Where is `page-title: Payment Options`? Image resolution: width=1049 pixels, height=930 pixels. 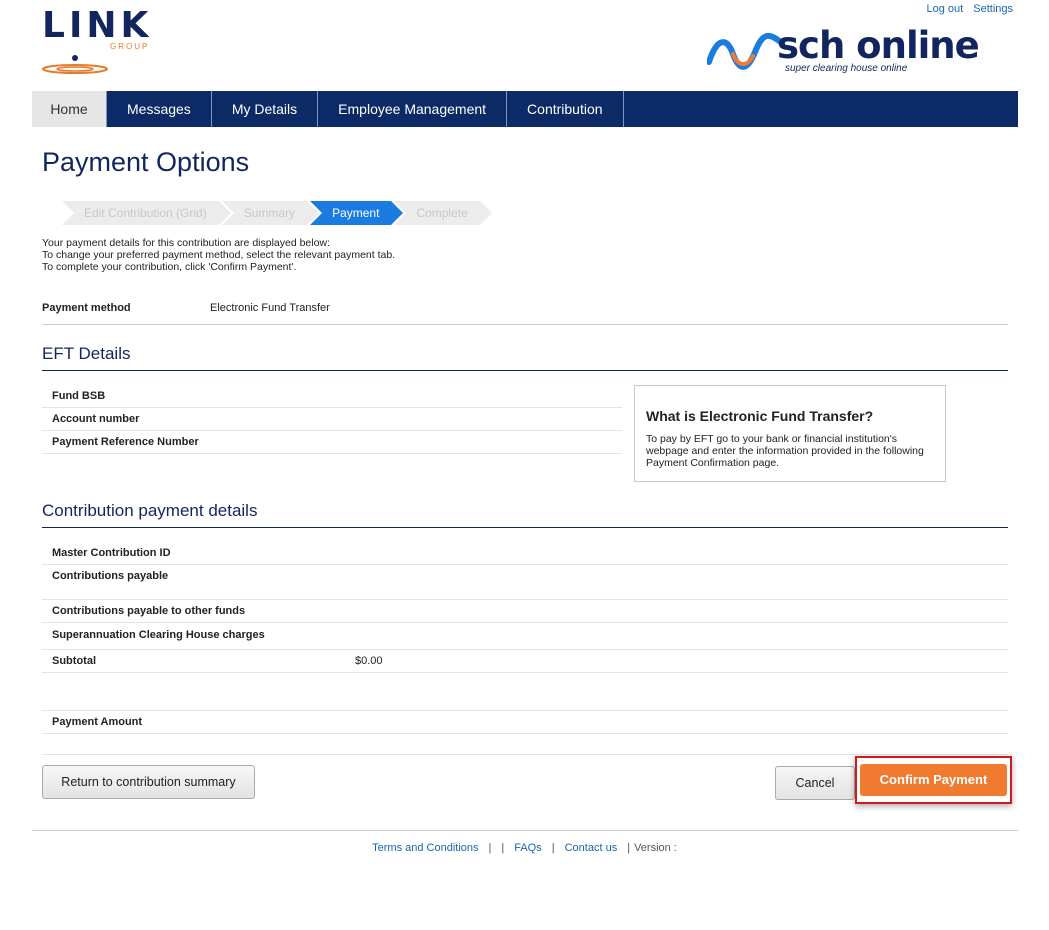 page-title: Payment Options is located at coordinates (146, 162).